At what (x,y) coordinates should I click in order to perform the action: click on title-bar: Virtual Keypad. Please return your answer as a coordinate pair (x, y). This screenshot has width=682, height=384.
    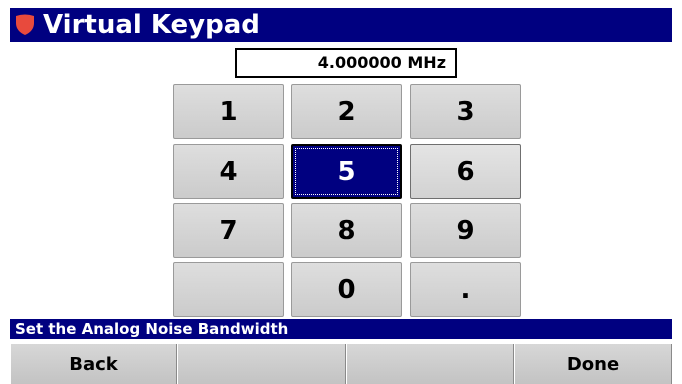
    Looking at the image, I should click on (341, 25).